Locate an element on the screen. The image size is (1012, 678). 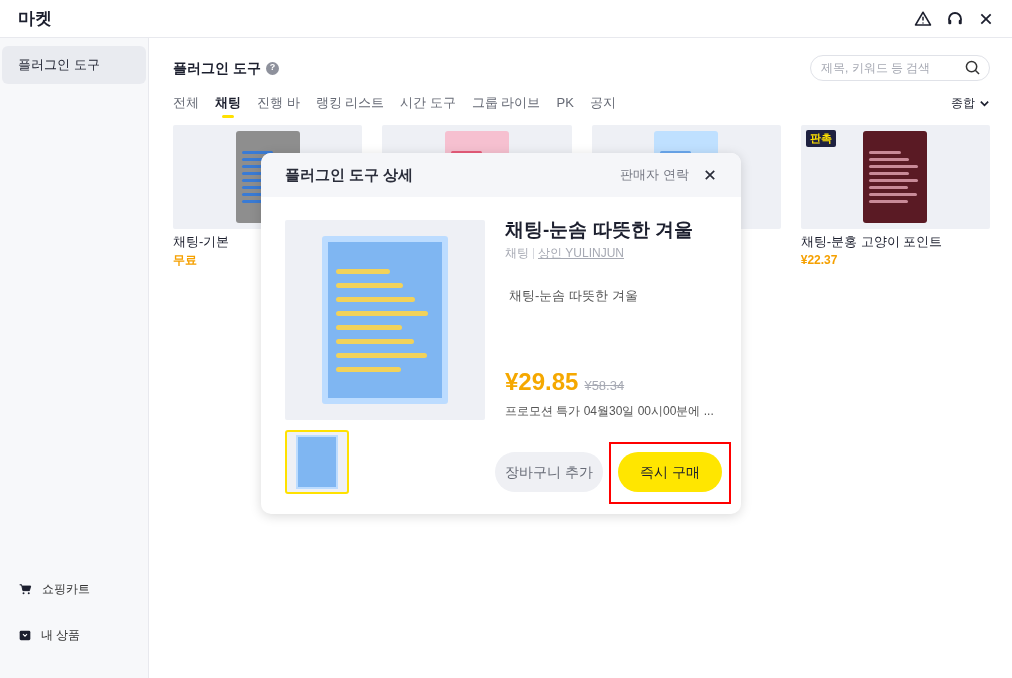
dialog-title: 플러그인 도구 상세 is located at coordinates (349, 174).